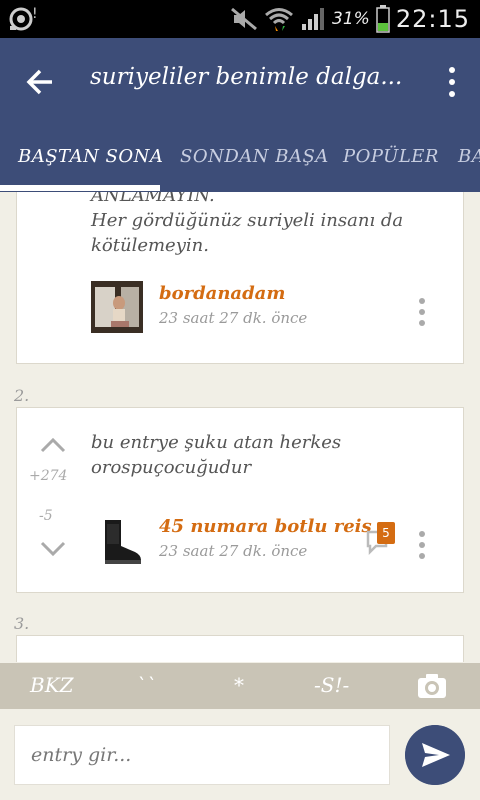 The width and height of the screenshot is (480, 800). Describe the element at coordinates (247, 220) in the screenshot. I see `entry-text-line: Her gördüğünüz suriyeli insanı da` at that location.